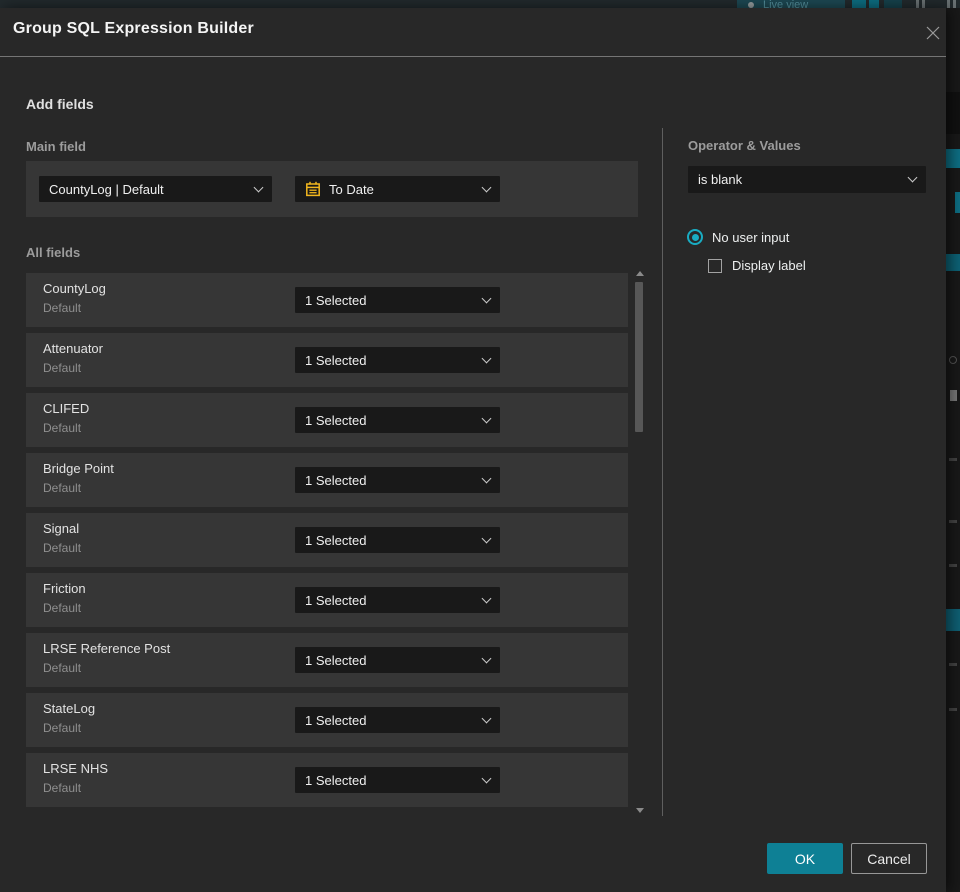 Image resolution: width=960 pixels, height=892 pixels. I want to click on add-fields-heading: Add fields, so click(60, 104).